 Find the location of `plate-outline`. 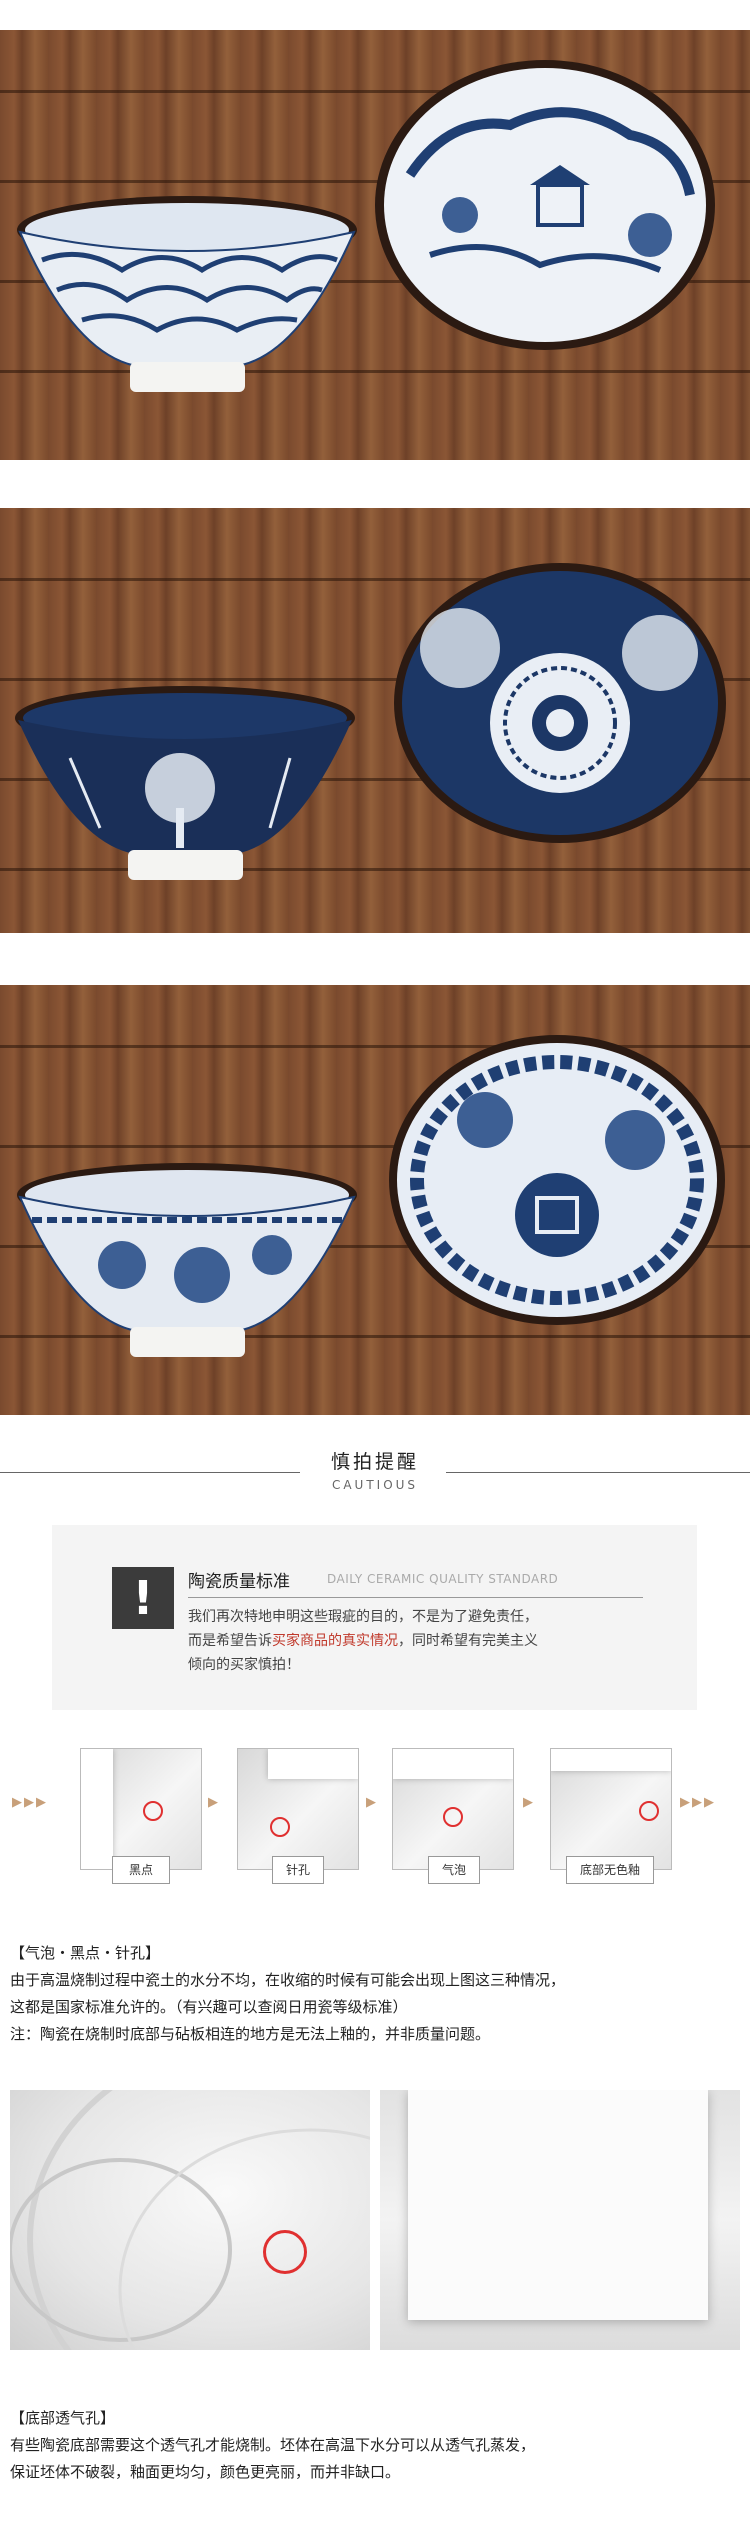

plate-outline is located at coordinates (190, 2220).